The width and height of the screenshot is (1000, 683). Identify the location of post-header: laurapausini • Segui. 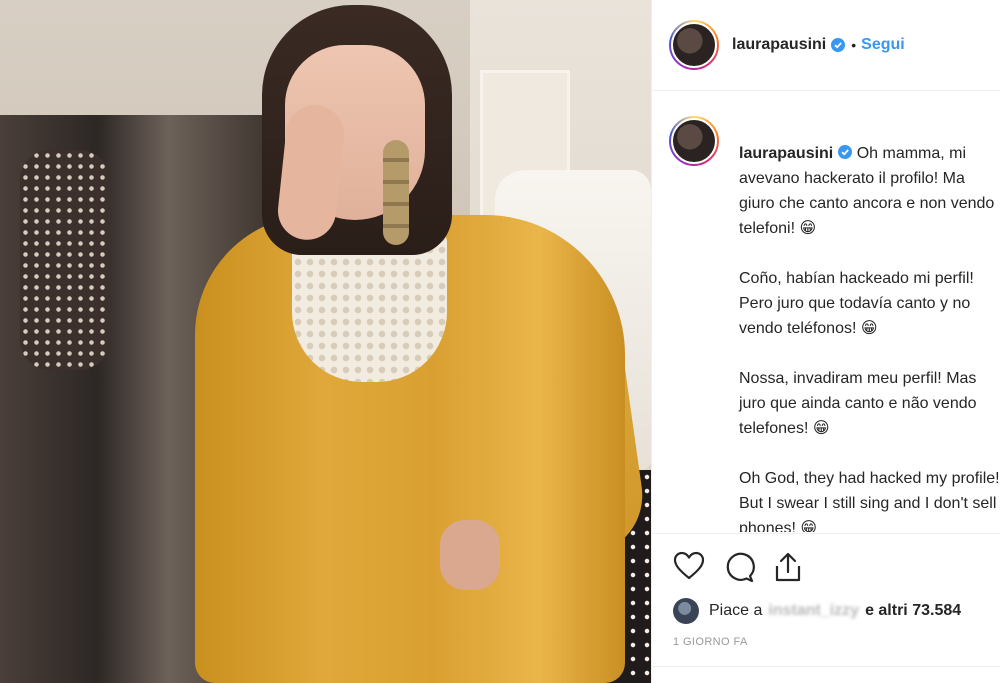
(826, 45).